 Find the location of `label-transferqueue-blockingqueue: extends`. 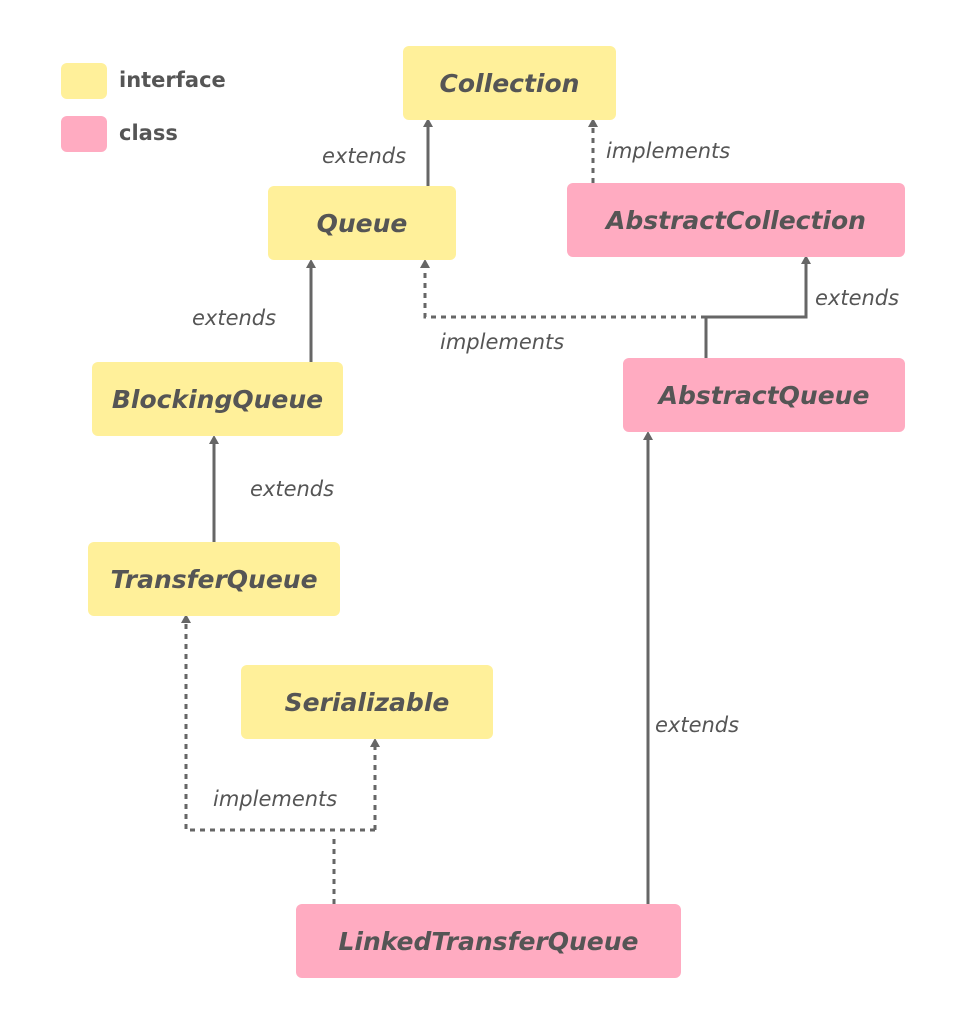

label-transferqueue-blockingqueue: extends is located at coordinates (292, 489).